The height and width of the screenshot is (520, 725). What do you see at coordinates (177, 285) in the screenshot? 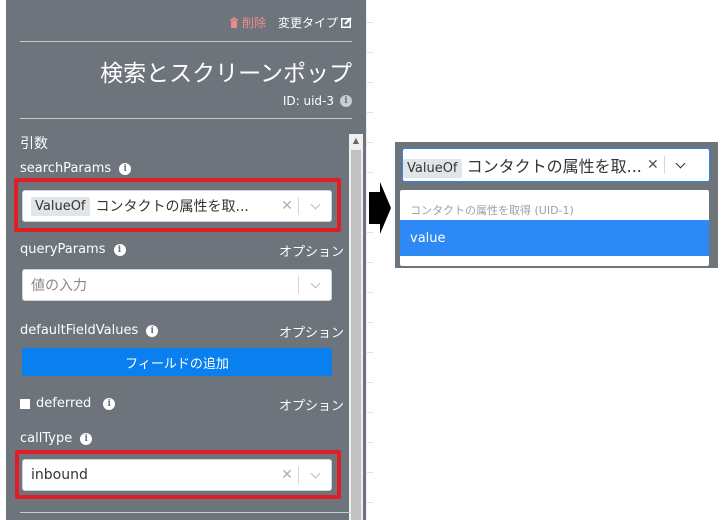
I see `query-params-select: 値の入力` at bounding box center [177, 285].